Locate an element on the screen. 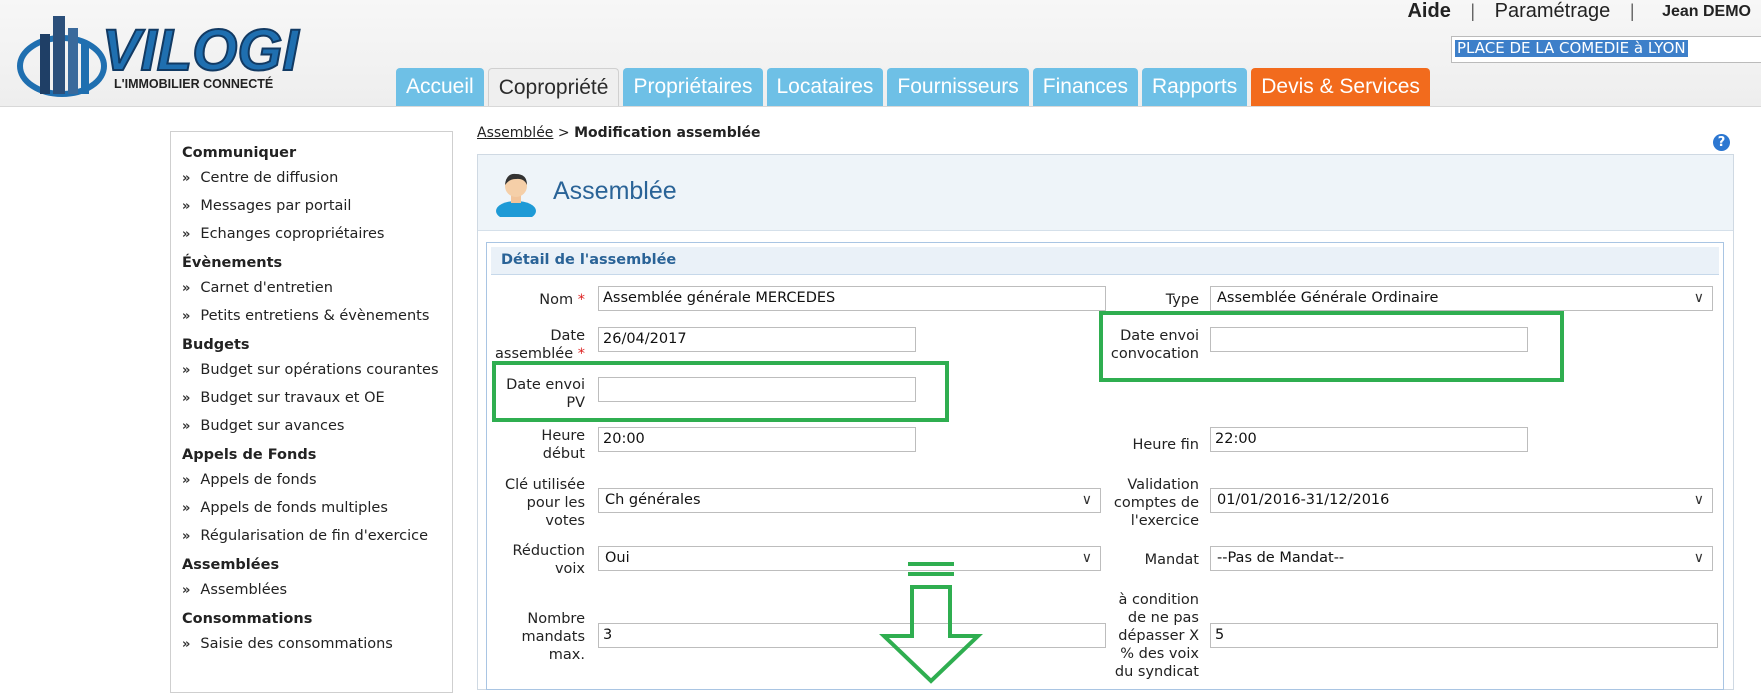 The image size is (1761, 693). type-label: Type is located at coordinates (1182, 300).